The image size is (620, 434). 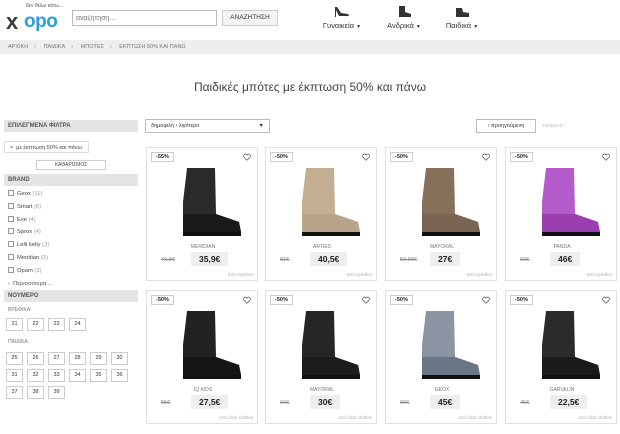 I want to click on size-button: 36, so click(x=119, y=375).